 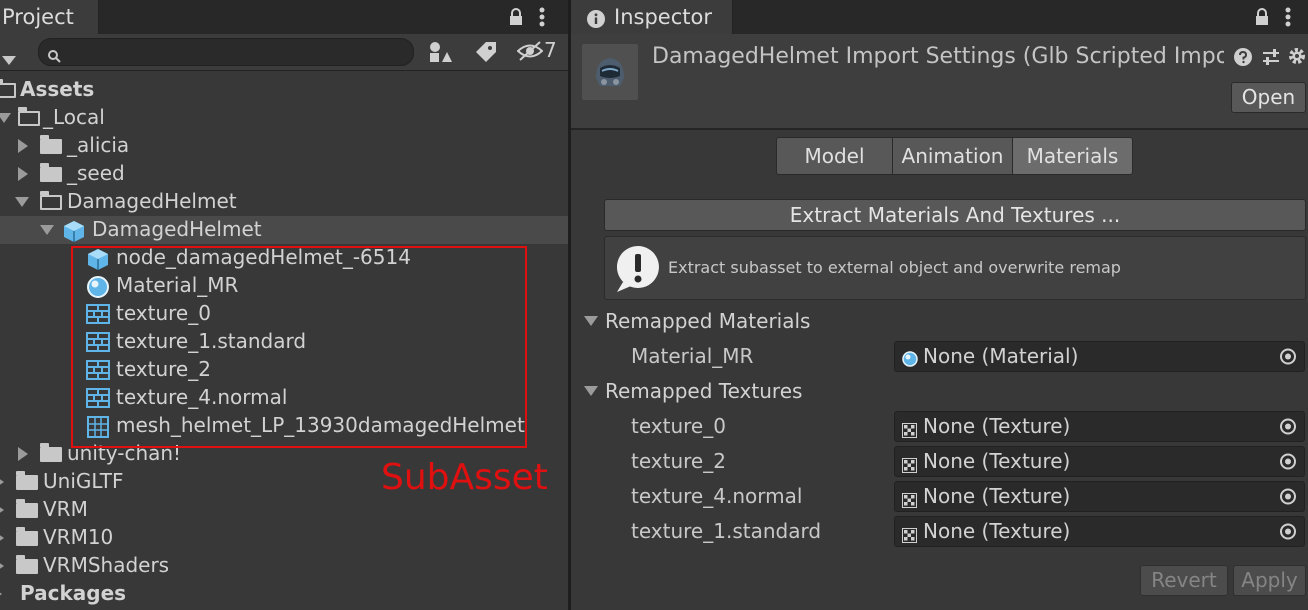 What do you see at coordinates (707, 321) in the screenshot?
I see `remapped-materials-header: Remapped Materials` at bounding box center [707, 321].